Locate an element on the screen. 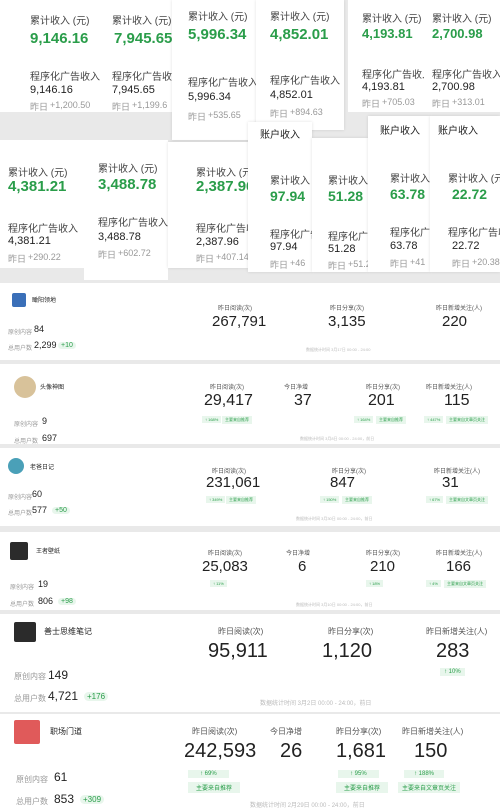  follows-trend: ↑ 10% is located at coordinates (452, 672).